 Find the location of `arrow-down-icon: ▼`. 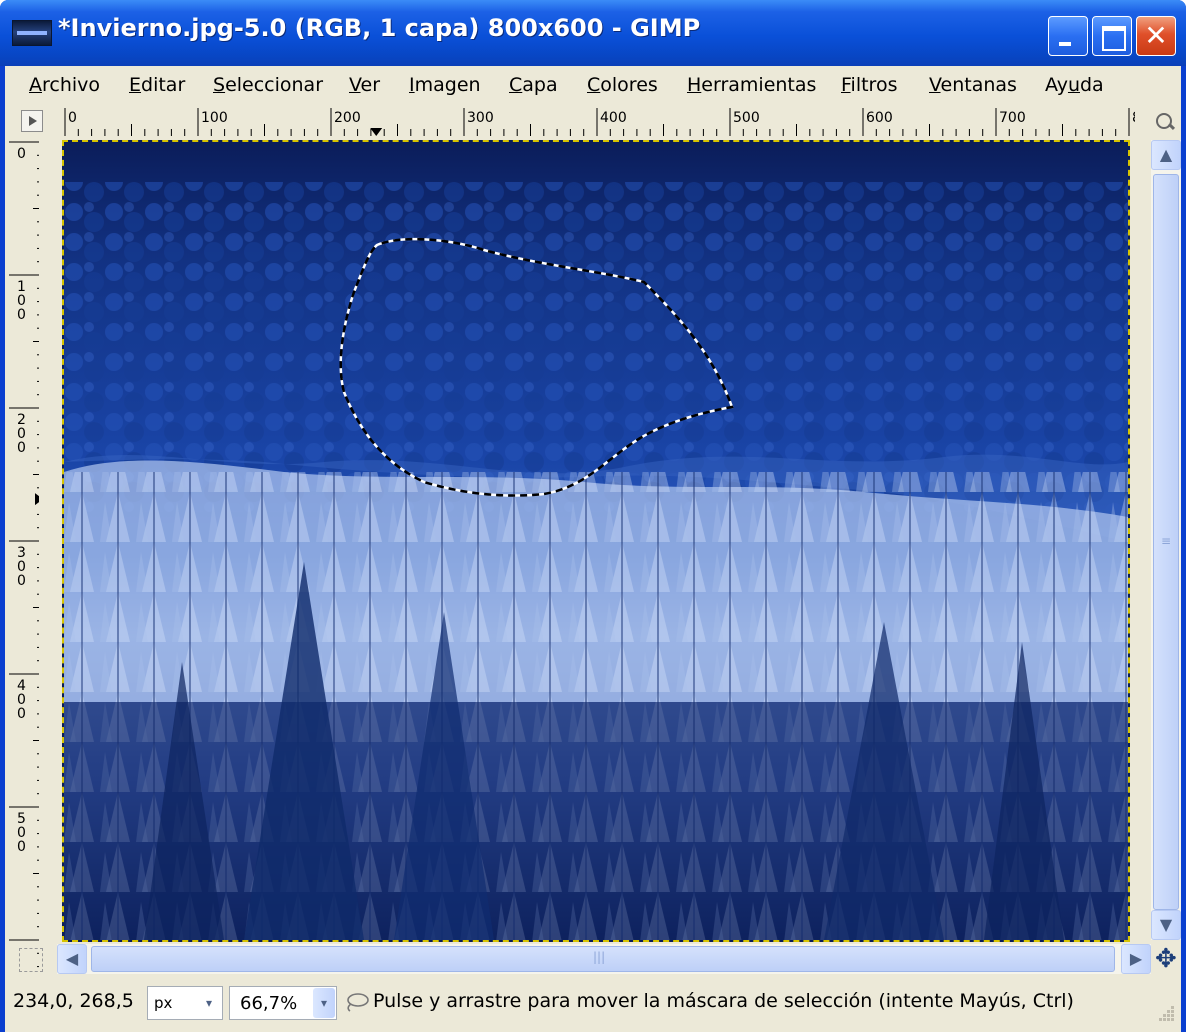

arrow-down-icon: ▼ is located at coordinates (1166, 924).